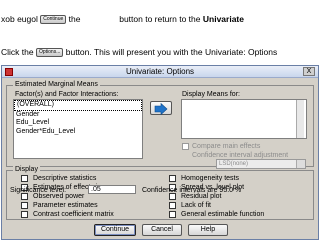 Image resolution: width=320 pixels, height=240 pixels. Describe the element at coordinates (223, 214) in the screenshot. I see `general-estimable-label: General estimable function` at that location.